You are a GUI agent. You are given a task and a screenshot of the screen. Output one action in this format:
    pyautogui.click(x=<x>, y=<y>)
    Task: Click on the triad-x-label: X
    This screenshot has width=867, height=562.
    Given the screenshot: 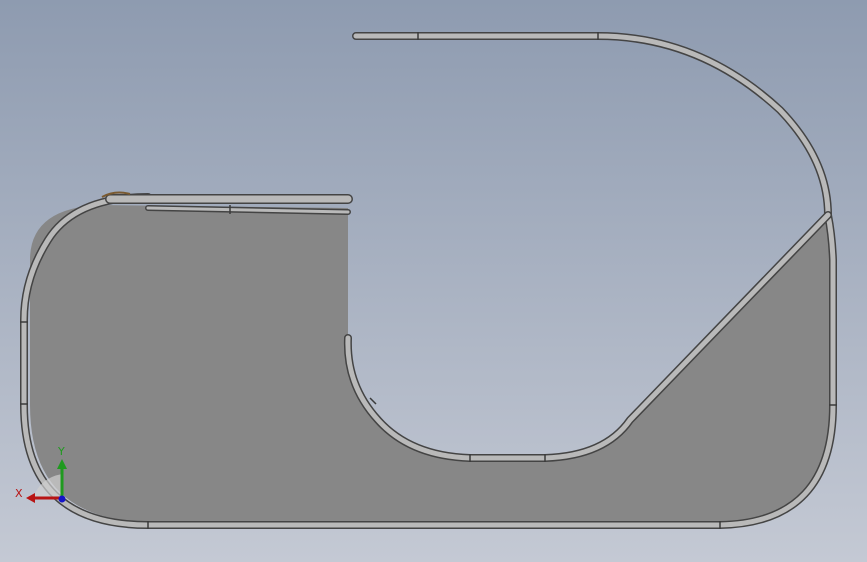 What is the action you would take?
    pyautogui.click(x=19, y=493)
    